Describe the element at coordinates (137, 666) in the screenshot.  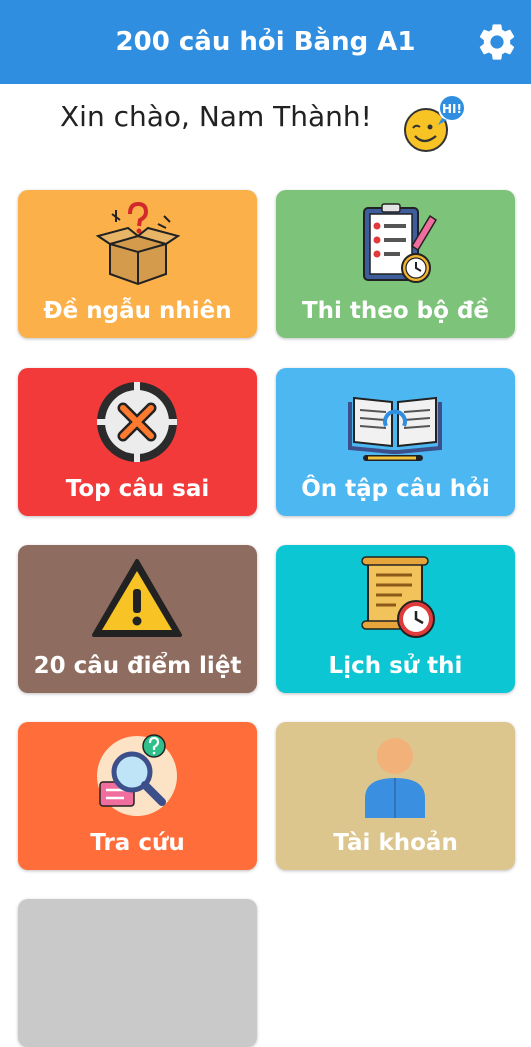
I see `tile-label: 20 câu điểm liệt` at that location.